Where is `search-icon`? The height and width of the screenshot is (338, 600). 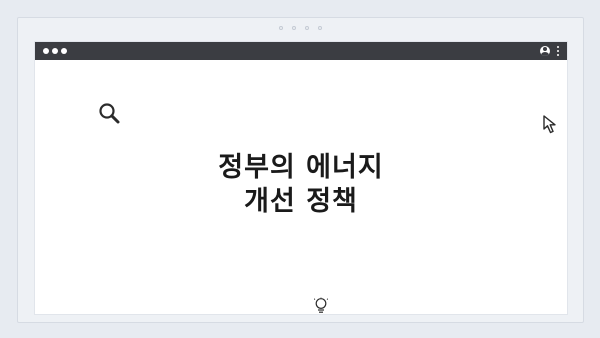 search-icon is located at coordinates (109, 113).